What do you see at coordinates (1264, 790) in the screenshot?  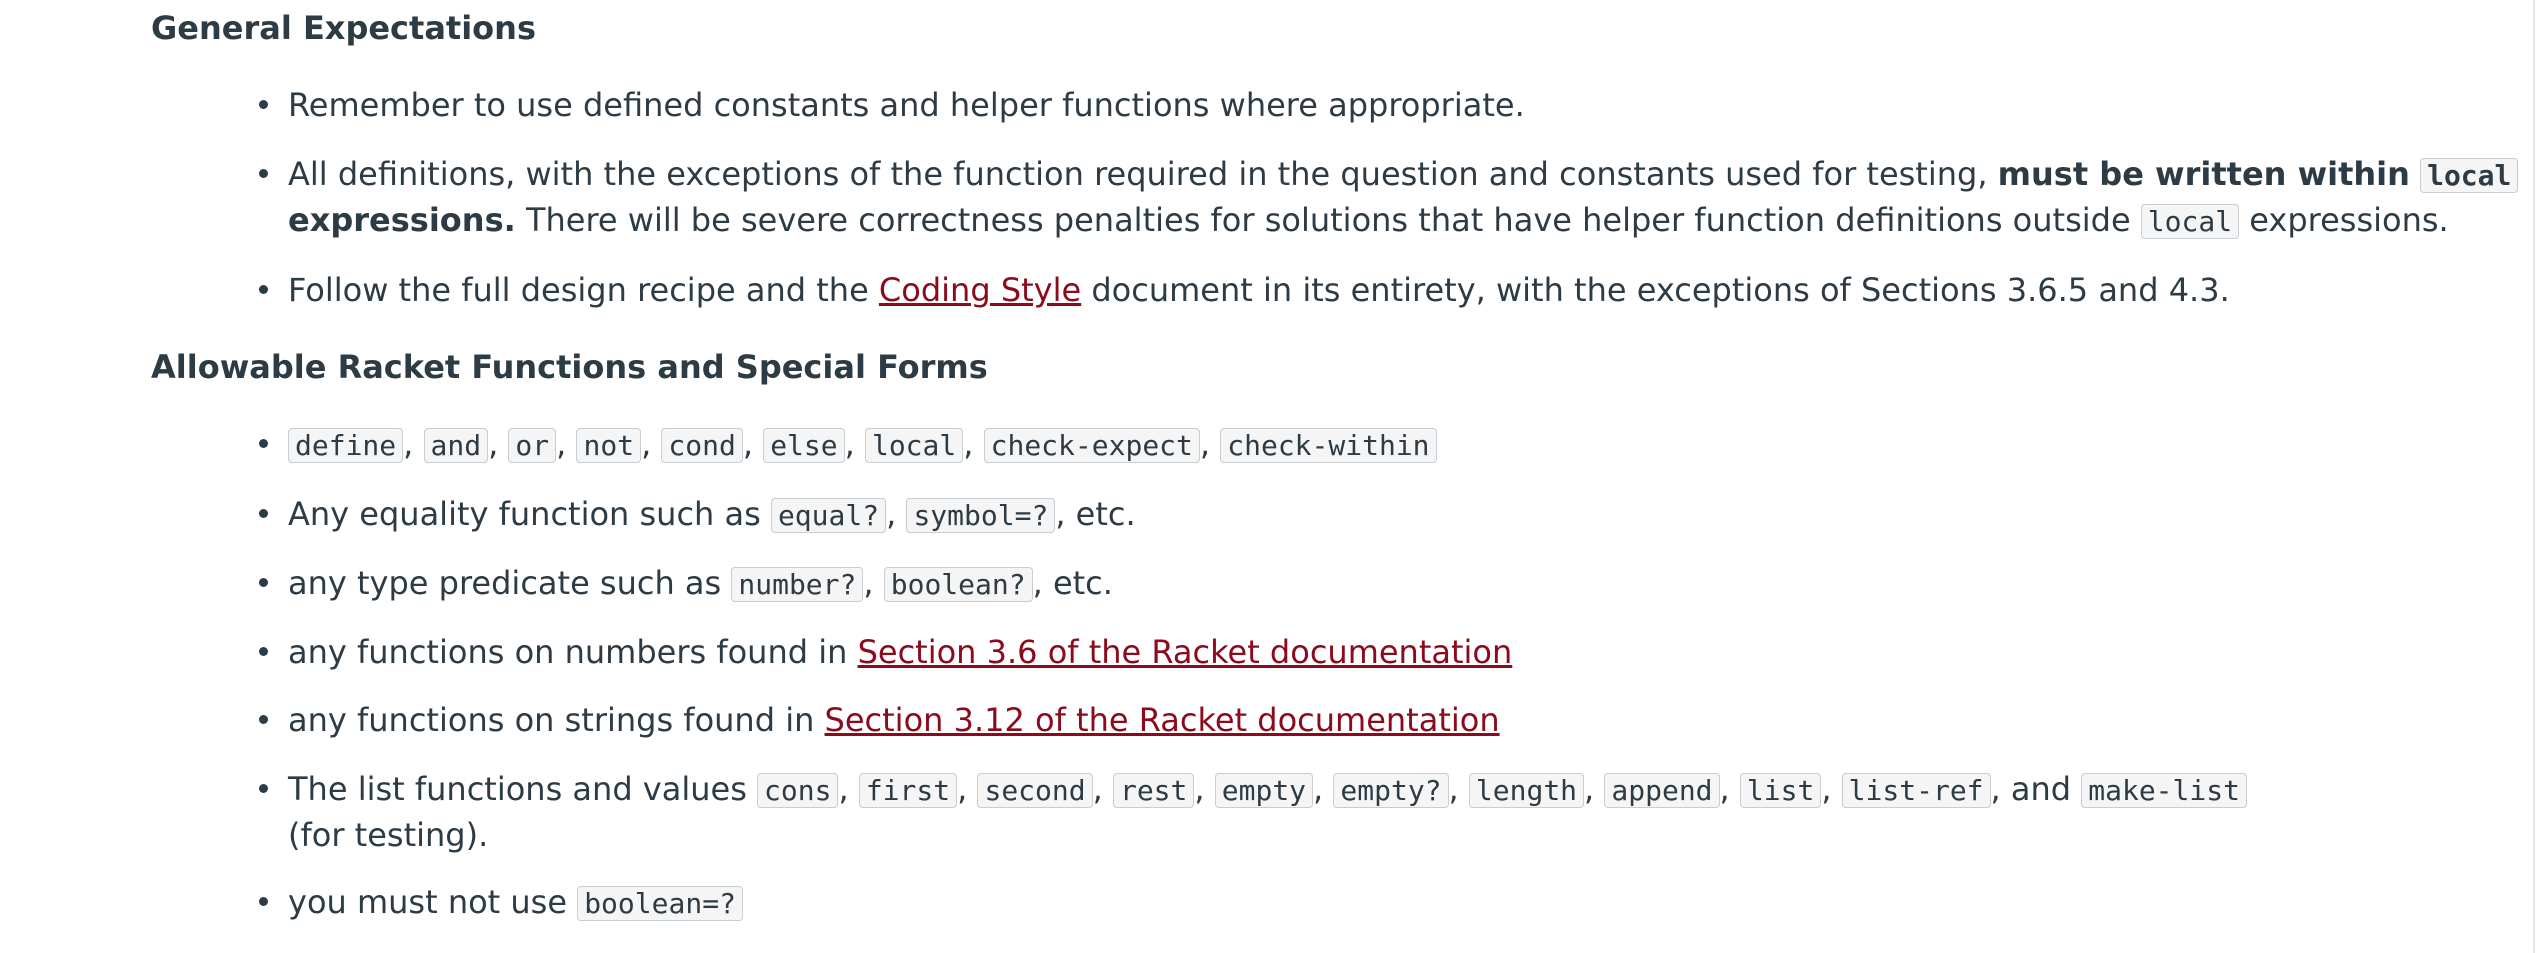 I see `code-empty: empty` at bounding box center [1264, 790].